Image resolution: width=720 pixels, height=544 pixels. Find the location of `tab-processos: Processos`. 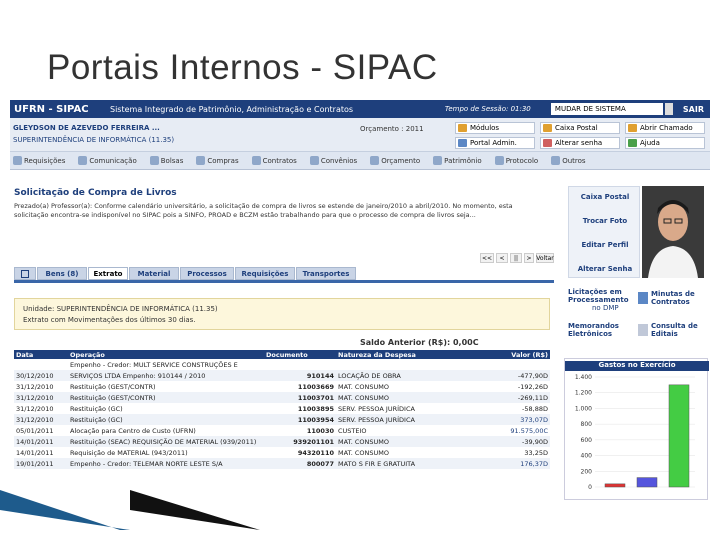

tab-processos: Processos is located at coordinates (207, 273).